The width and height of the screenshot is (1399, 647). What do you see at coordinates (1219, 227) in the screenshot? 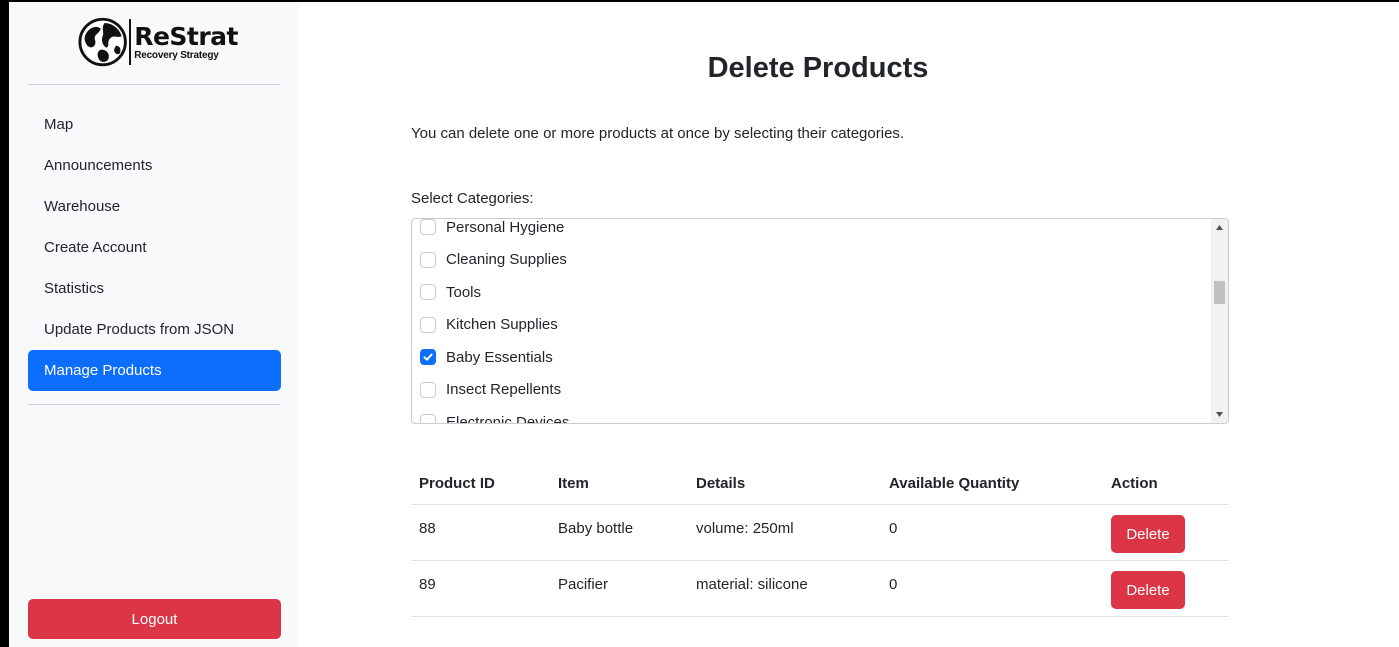
I see `scroll-up-arrow-icon` at bounding box center [1219, 227].